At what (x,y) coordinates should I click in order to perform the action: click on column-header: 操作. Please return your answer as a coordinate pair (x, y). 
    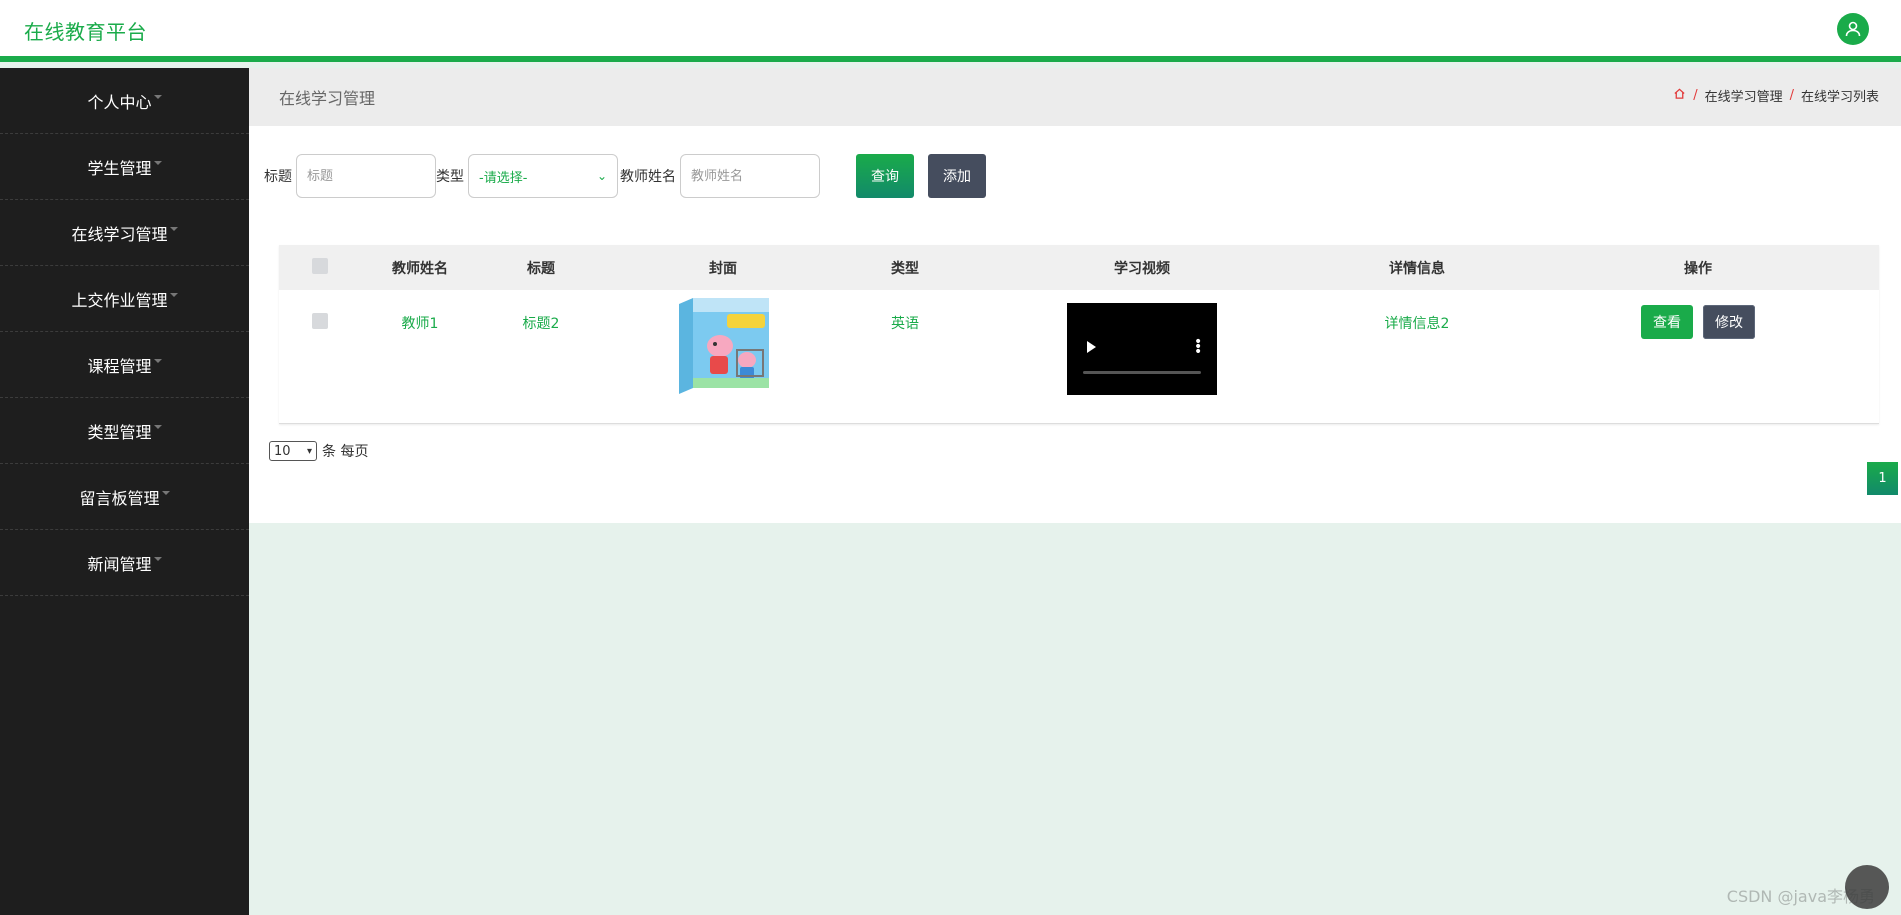
    Looking at the image, I should click on (1698, 268).